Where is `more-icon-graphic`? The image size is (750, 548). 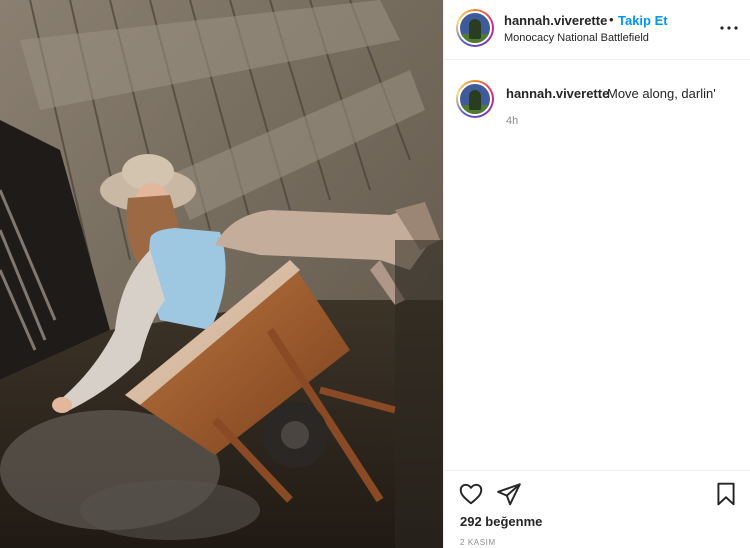 more-icon-graphic is located at coordinates (729, 28).